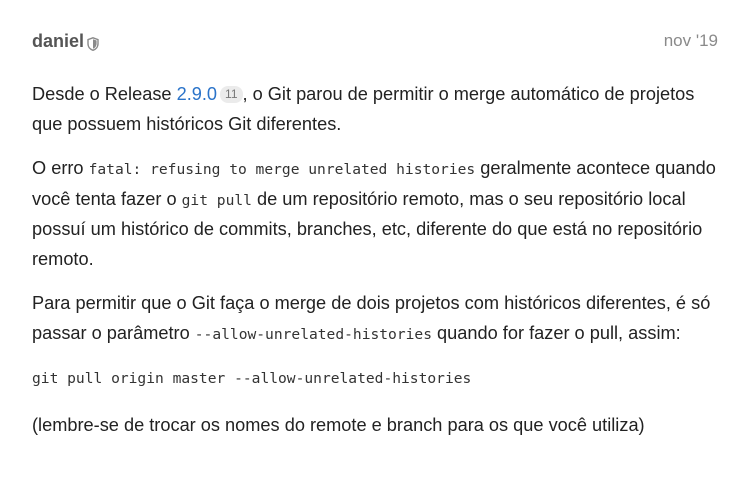  I want to click on text: O erro, so click(60, 168).